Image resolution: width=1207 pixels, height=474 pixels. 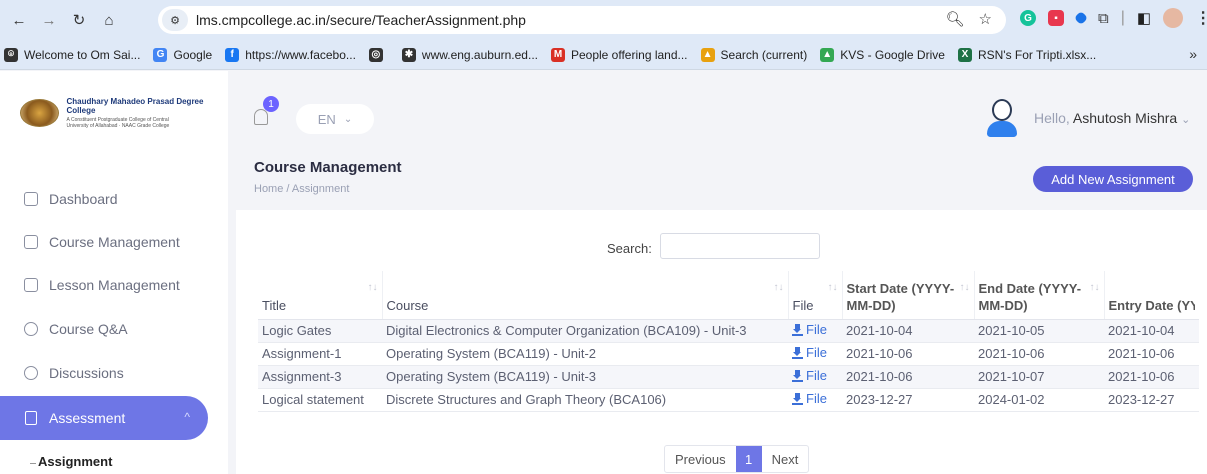 What do you see at coordinates (320, 377) in the screenshot?
I see `cell-title: Assignment-3` at bounding box center [320, 377].